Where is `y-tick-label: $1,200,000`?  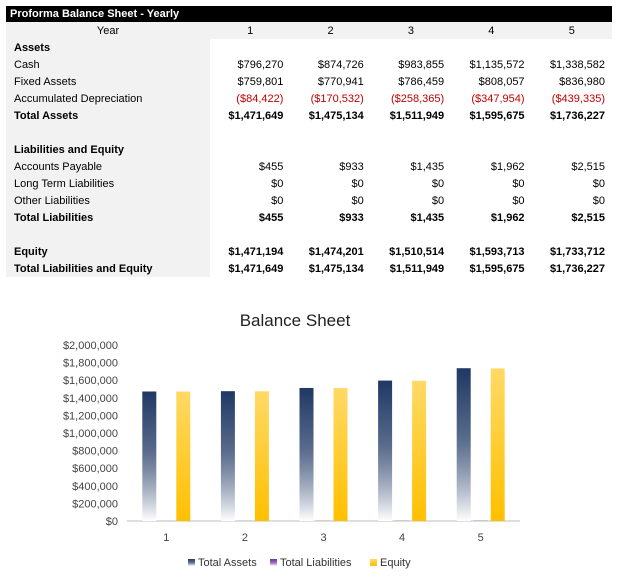
y-tick-label: $1,200,000 is located at coordinates (90, 416).